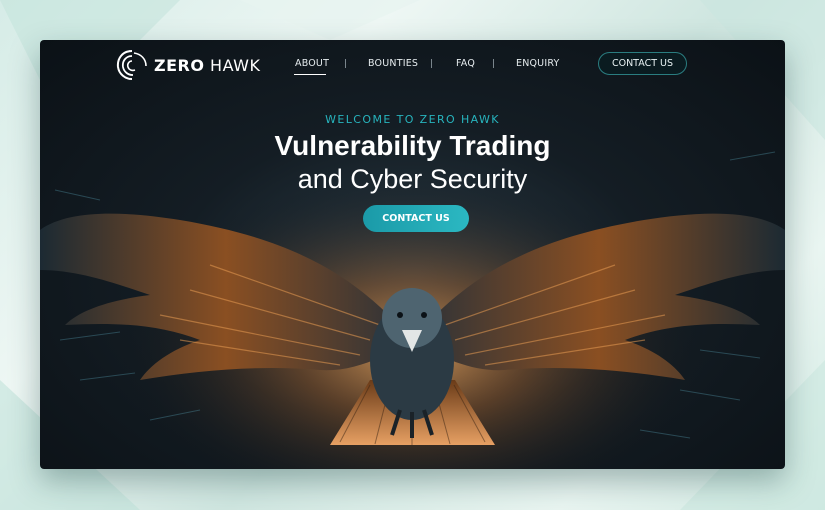 This screenshot has width=825, height=510. Describe the element at coordinates (131, 65) in the screenshot. I see `hawk-swirl-logo-icon` at that location.